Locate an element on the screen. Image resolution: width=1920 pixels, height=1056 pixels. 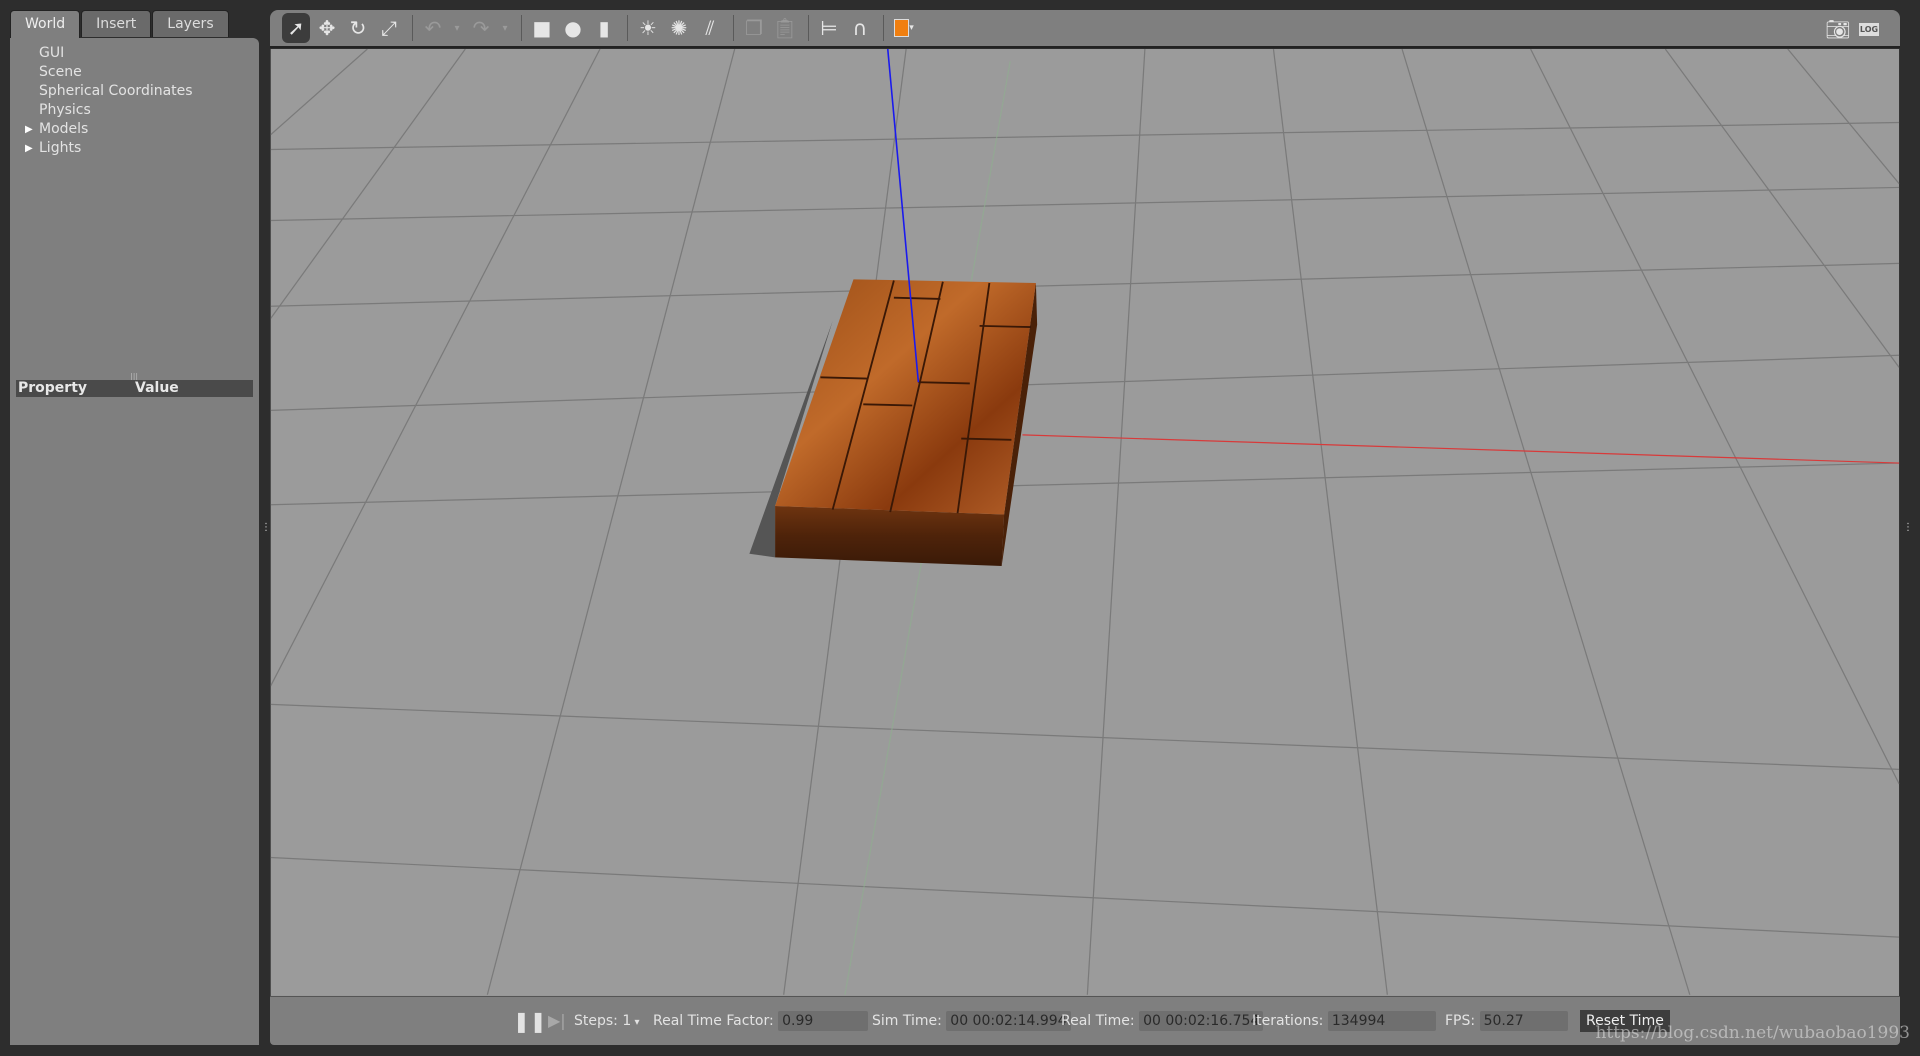
box-icon: ■ is located at coordinates (542, 28).